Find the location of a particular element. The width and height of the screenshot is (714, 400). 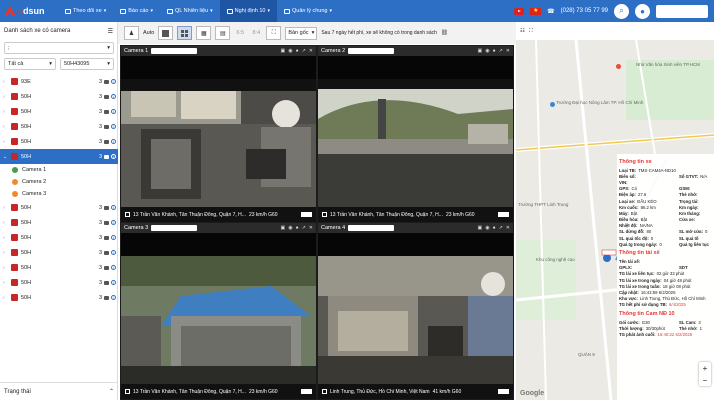

search-icon: ⌕ is located at coordinates (621, 11).